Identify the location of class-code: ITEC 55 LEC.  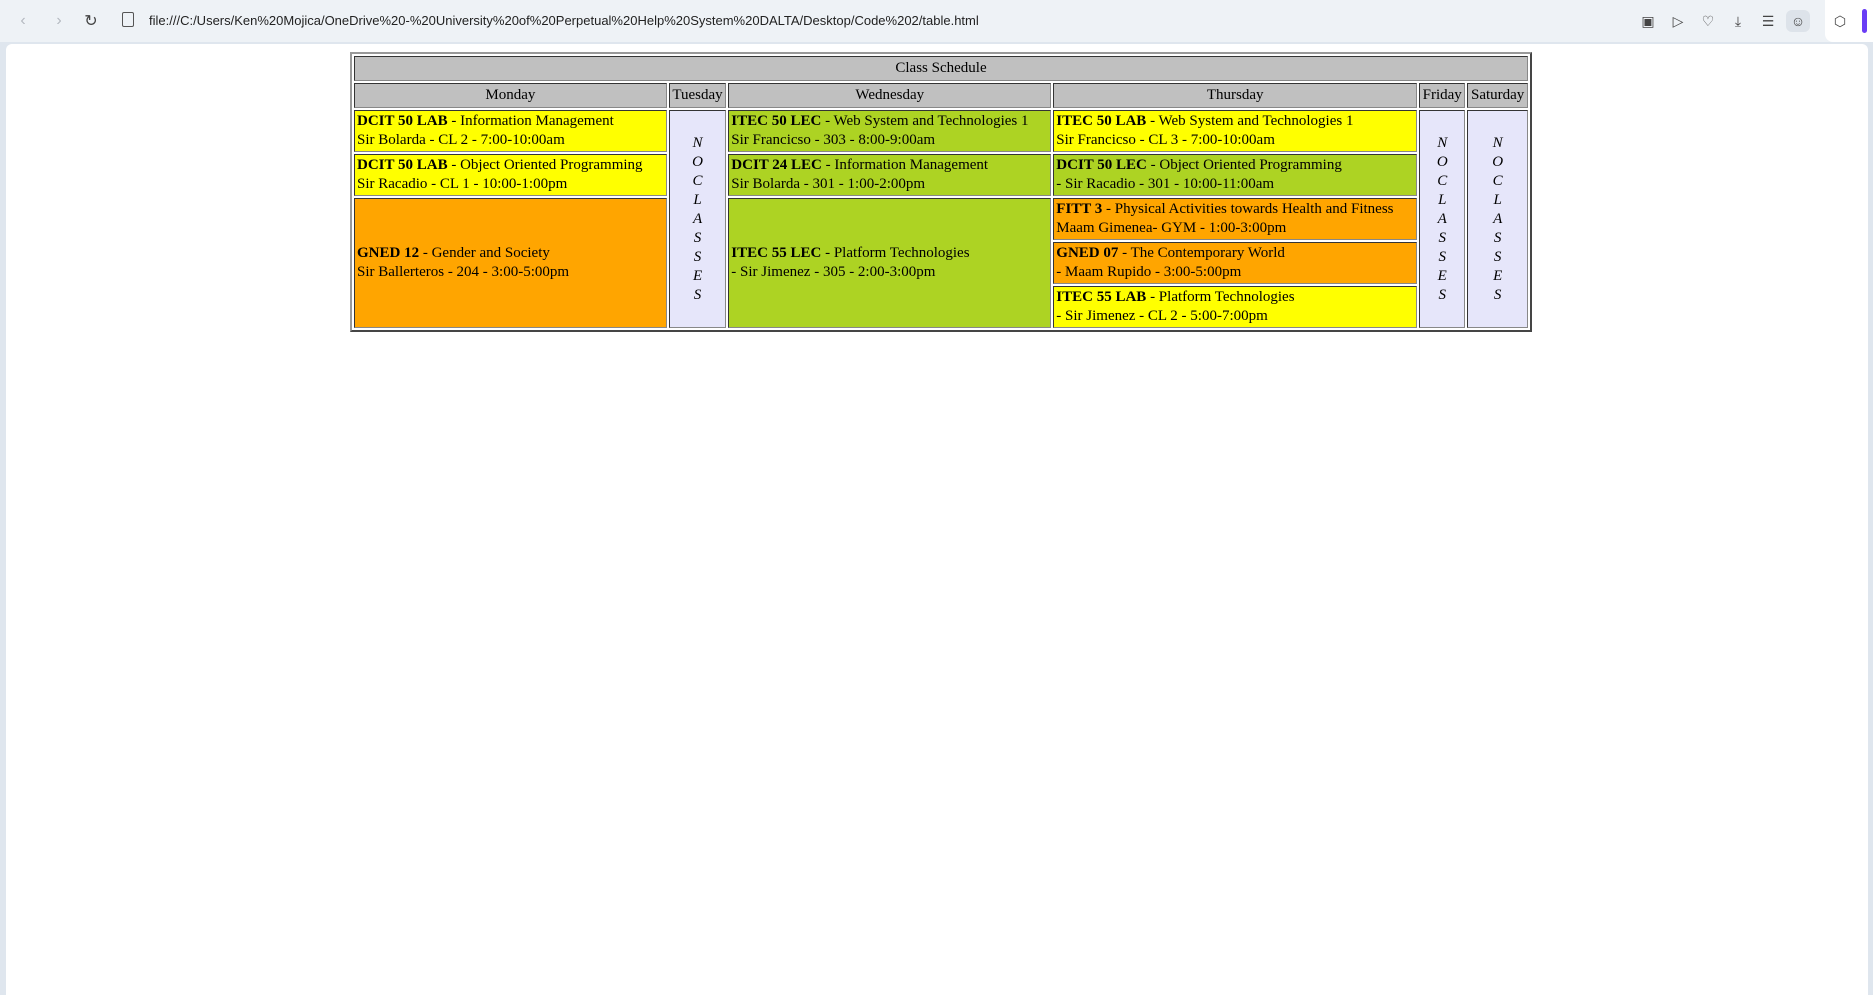
(776, 253).